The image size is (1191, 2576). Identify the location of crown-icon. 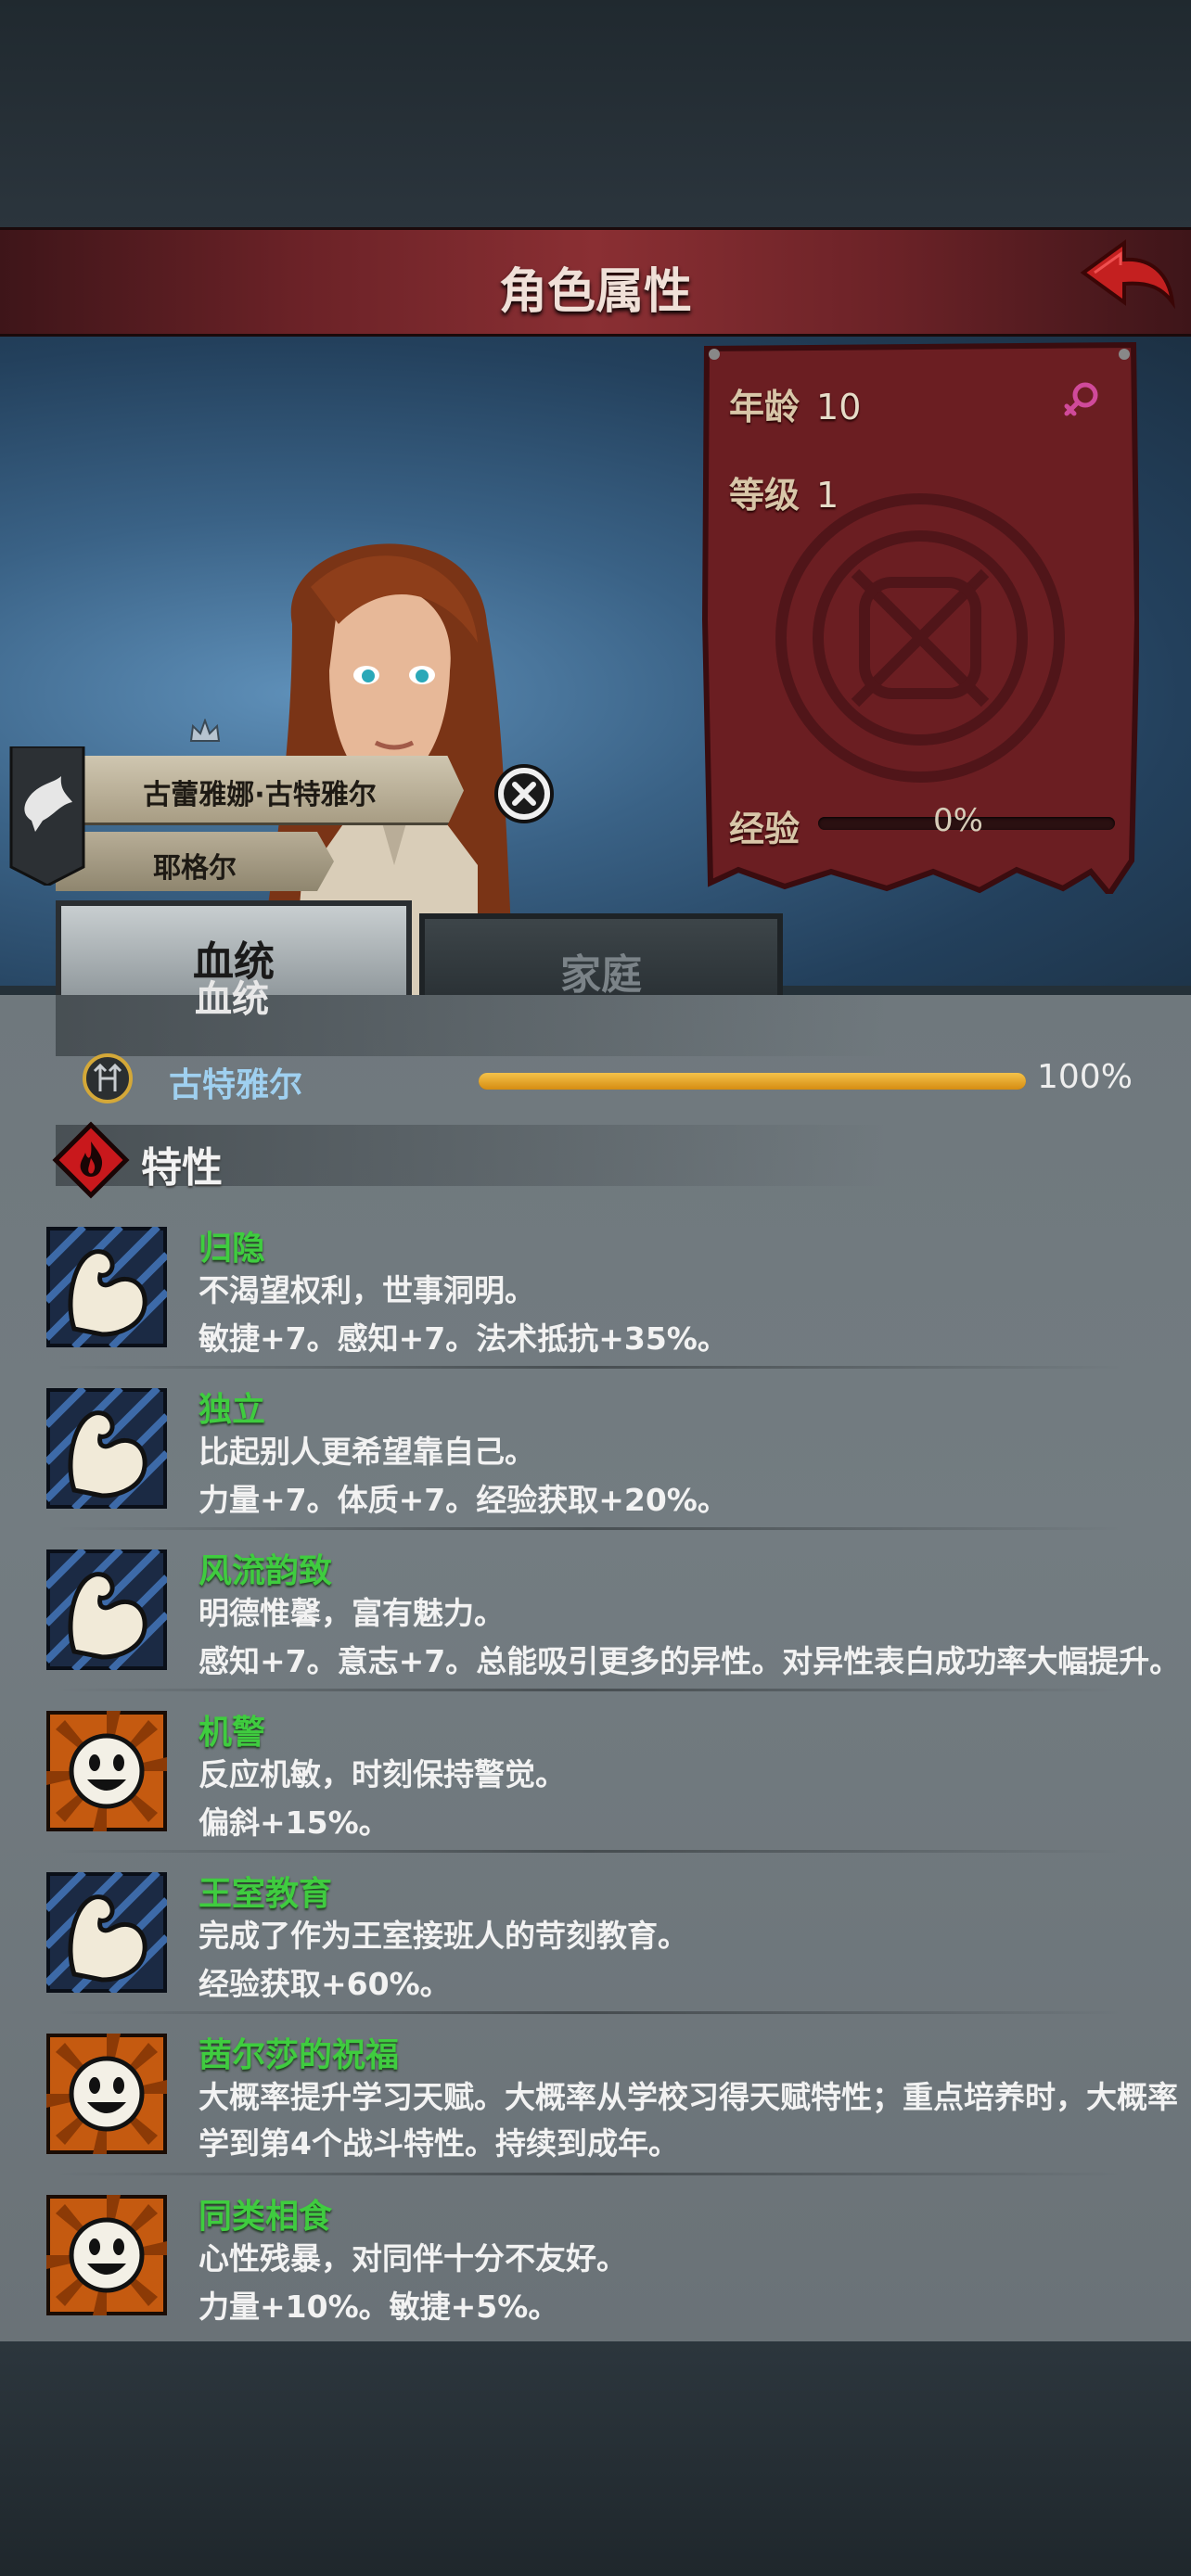
(205, 730).